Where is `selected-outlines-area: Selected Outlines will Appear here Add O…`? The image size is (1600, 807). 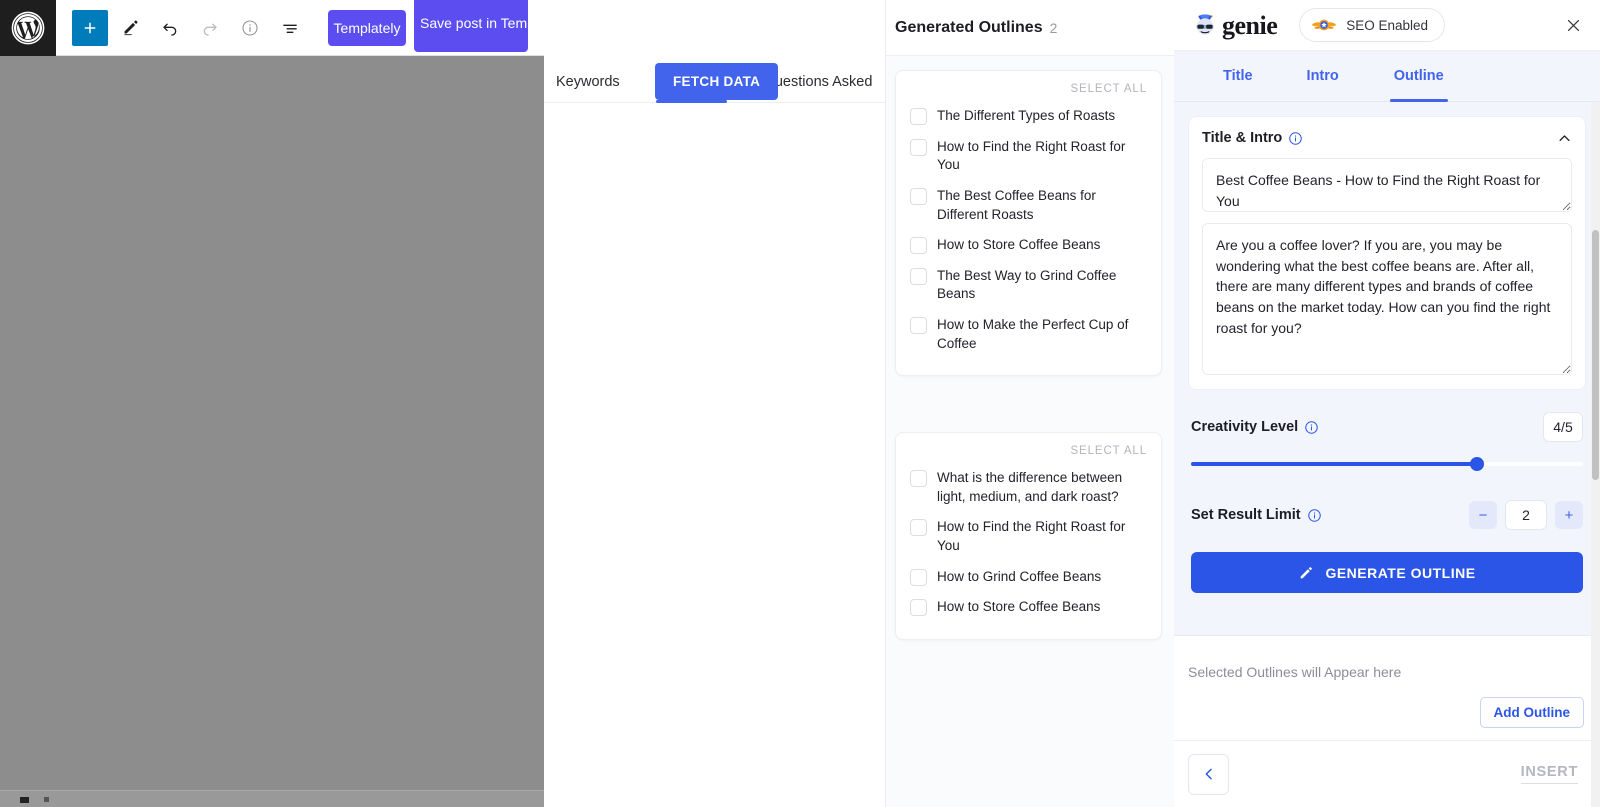 selected-outlines-area: Selected Outlines will Appear here Add O… is located at coordinates (1387, 687).